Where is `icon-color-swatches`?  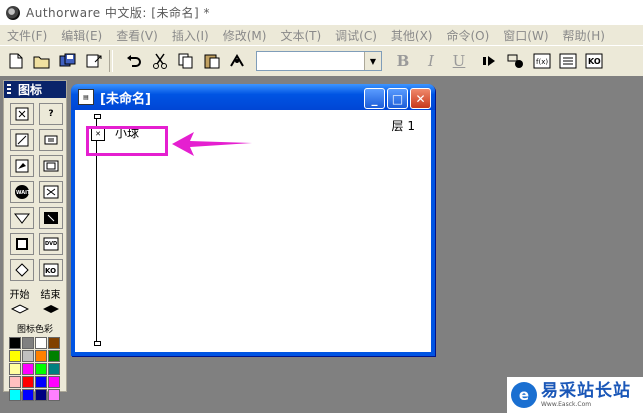 icon-color-swatches is located at coordinates (35, 368).